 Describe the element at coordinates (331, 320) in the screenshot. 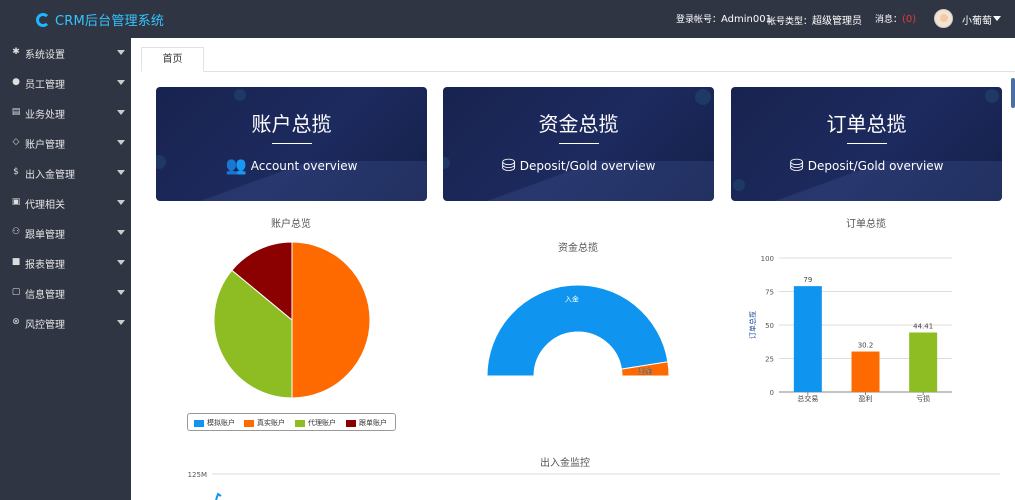

I see `pie-slice` at that location.